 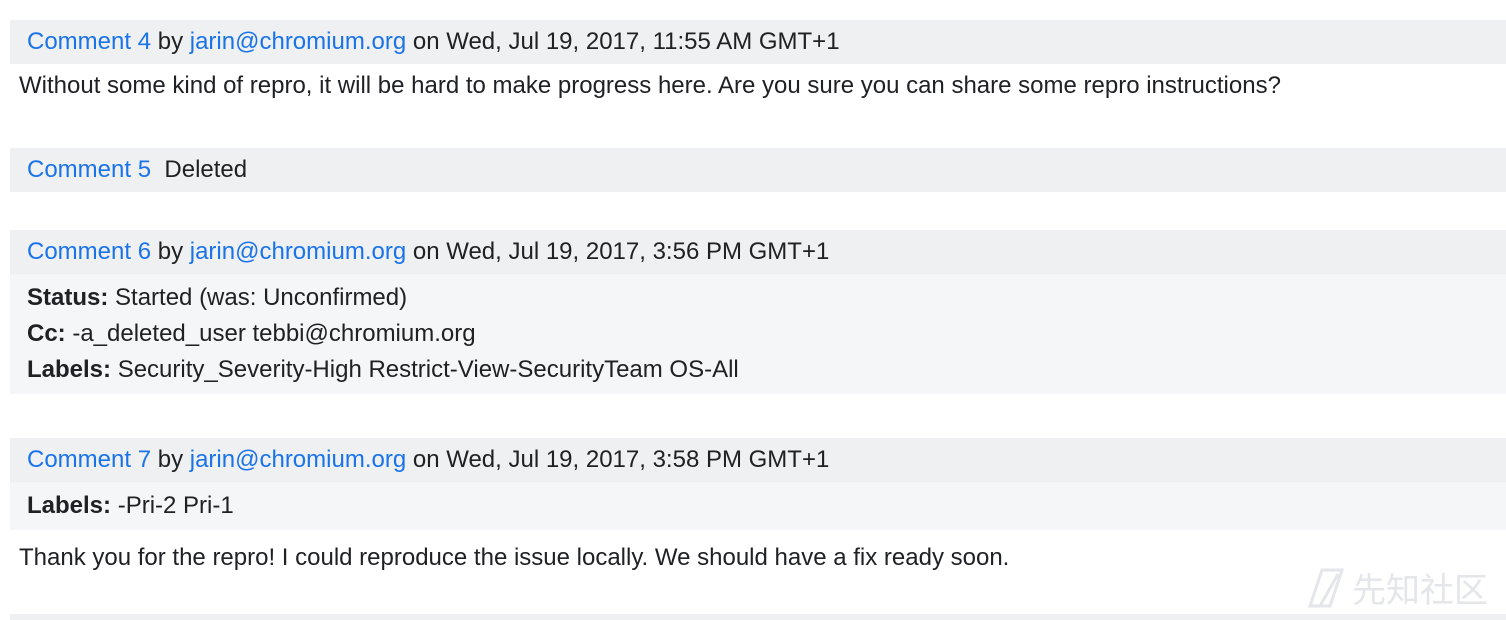 What do you see at coordinates (638, 459) in the screenshot?
I see `comment-date: Wed, Jul 19, 2017, 3:58 PM GMT+1` at bounding box center [638, 459].